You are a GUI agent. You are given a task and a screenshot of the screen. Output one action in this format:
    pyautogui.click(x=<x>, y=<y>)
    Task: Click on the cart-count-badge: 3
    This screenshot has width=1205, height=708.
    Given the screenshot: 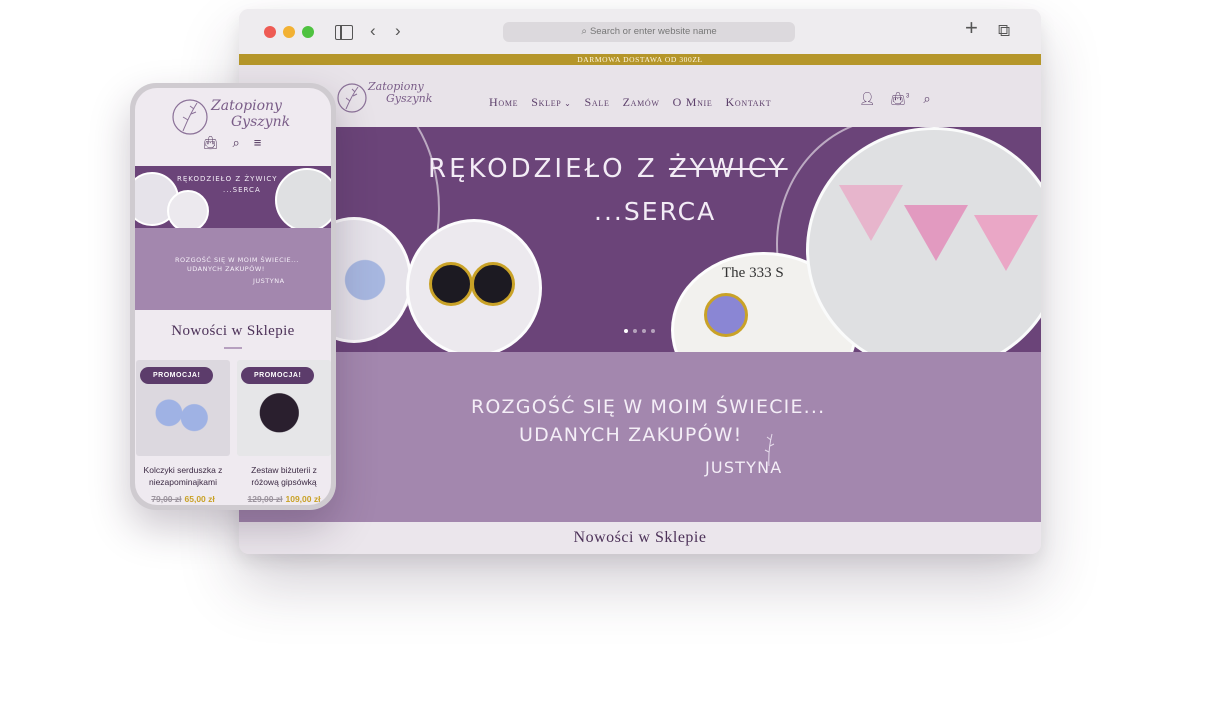 What is the action you would take?
    pyautogui.click(x=908, y=96)
    